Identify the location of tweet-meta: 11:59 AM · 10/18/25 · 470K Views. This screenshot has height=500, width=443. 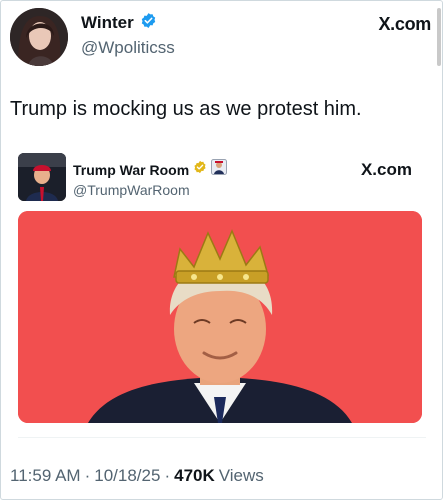
(137, 476).